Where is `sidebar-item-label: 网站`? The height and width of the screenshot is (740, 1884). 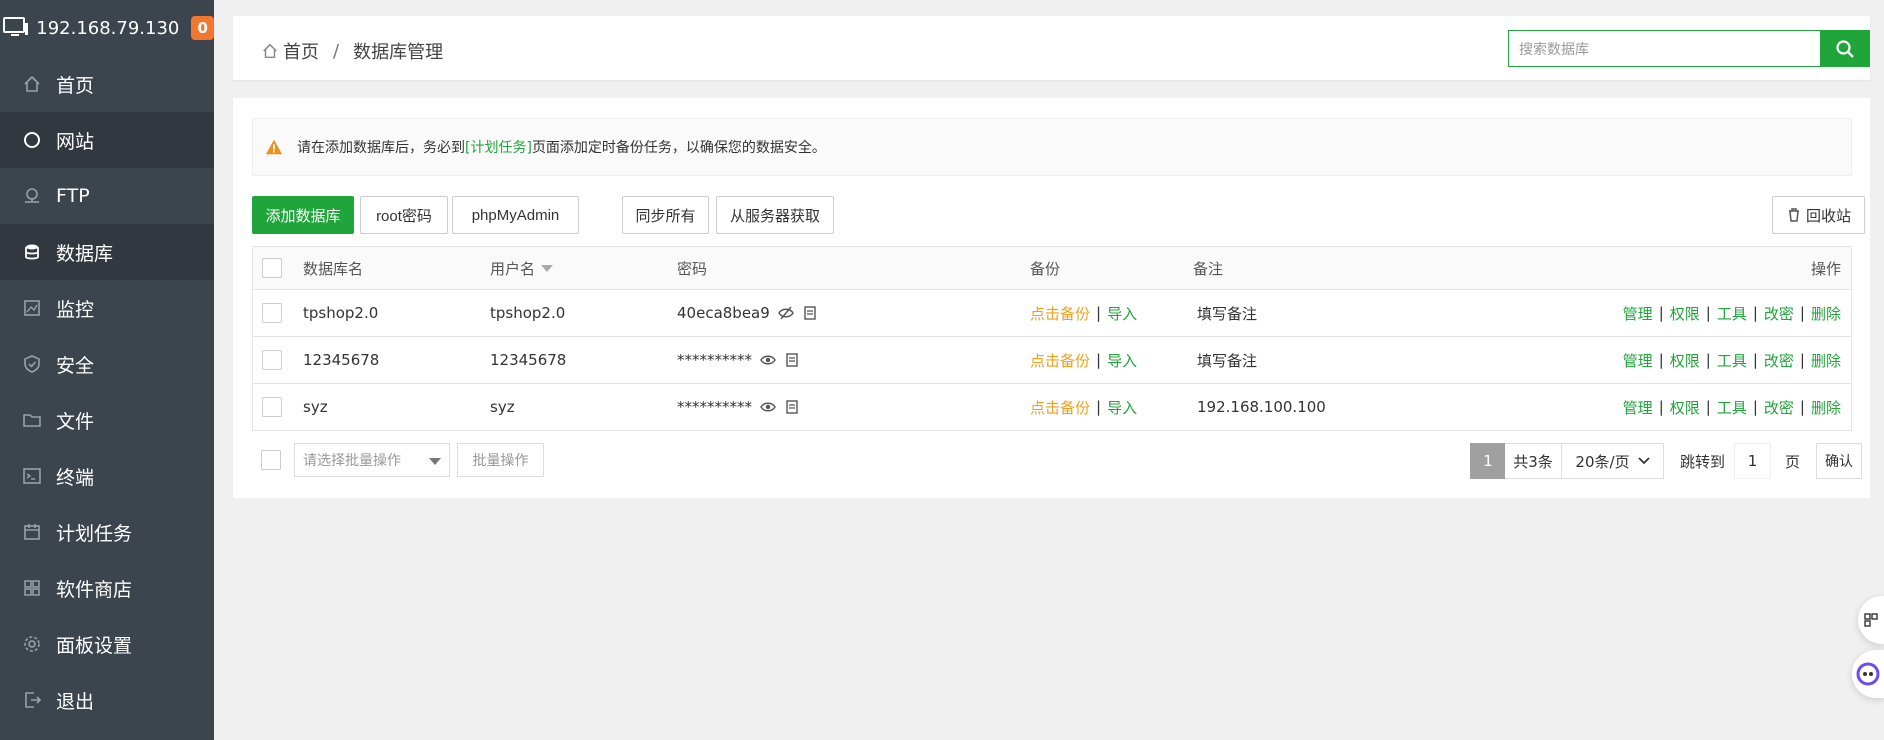
sidebar-item-label: 网站 is located at coordinates (75, 141).